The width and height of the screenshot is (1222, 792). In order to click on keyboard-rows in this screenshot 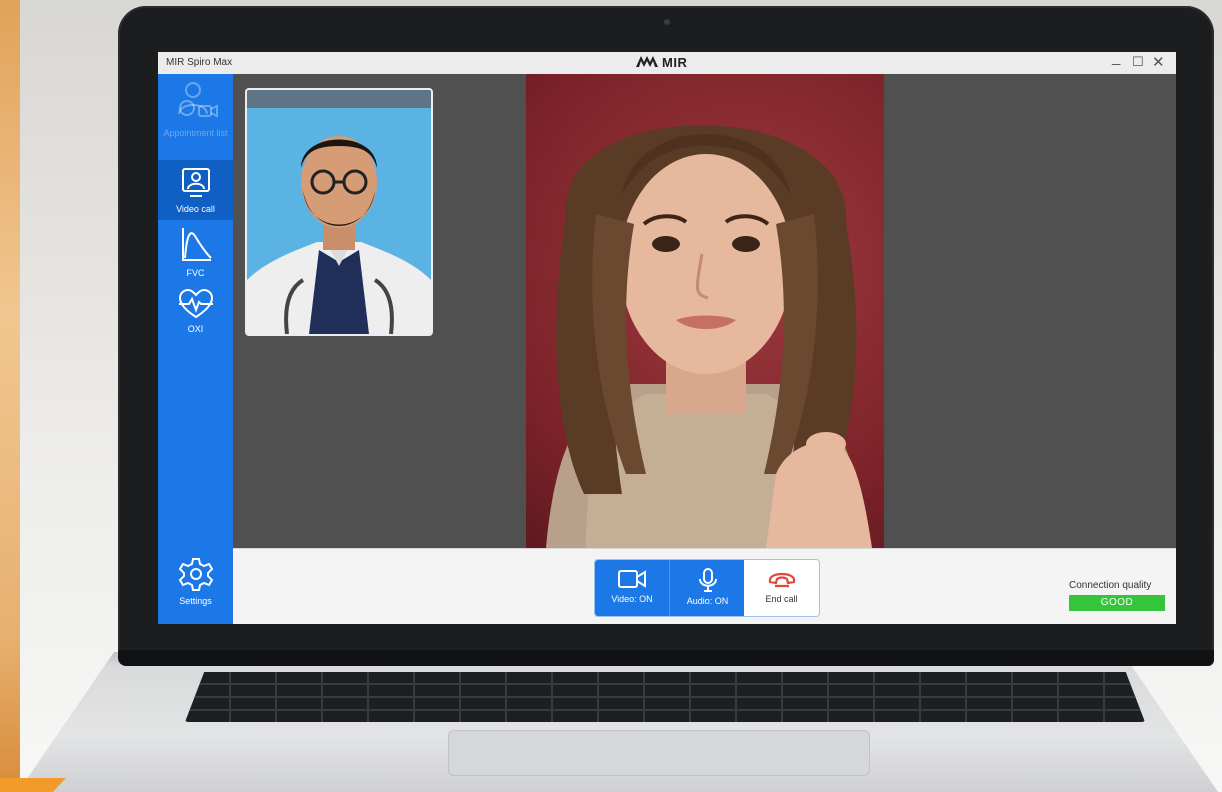, I will do `click(665, 697)`.